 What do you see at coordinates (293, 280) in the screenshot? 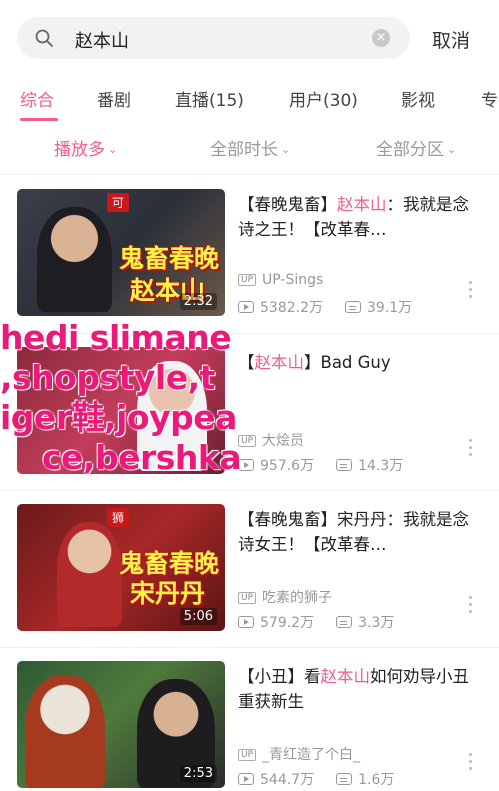
I see `uploader-name: UP-Sings` at bounding box center [293, 280].